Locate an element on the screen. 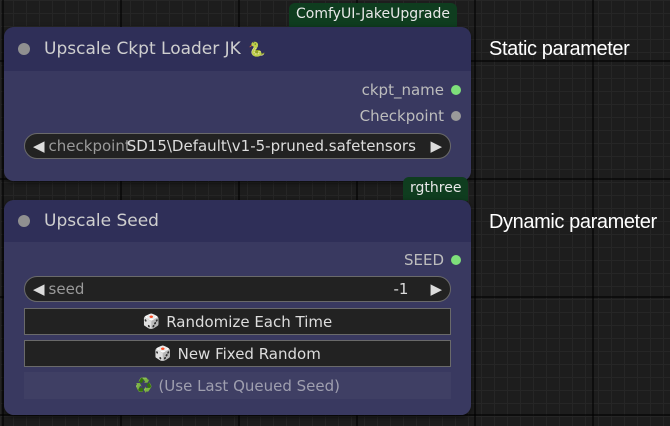 This screenshot has width=670, height=426. node-title-text: Upscale Ckpt Loader JK is located at coordinates (142, 49).